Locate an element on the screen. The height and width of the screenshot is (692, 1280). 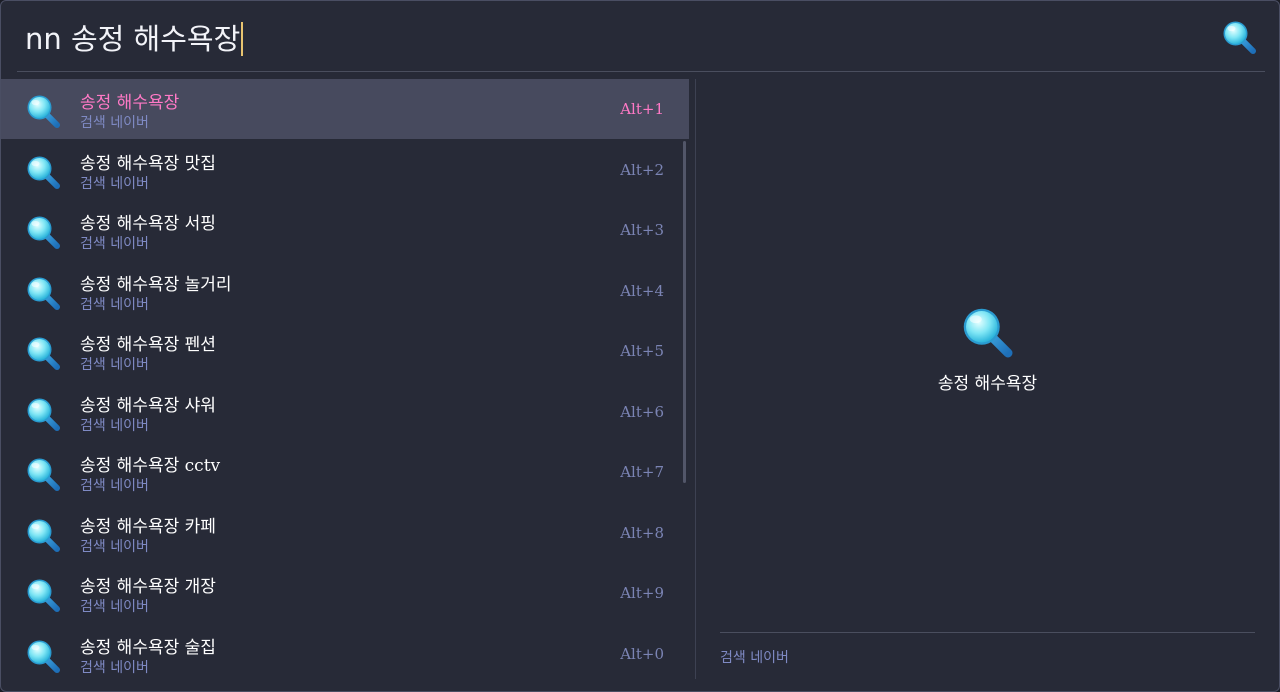
search-query-text: nn 송정 해수욕장 is located at coordinates (133, 39).